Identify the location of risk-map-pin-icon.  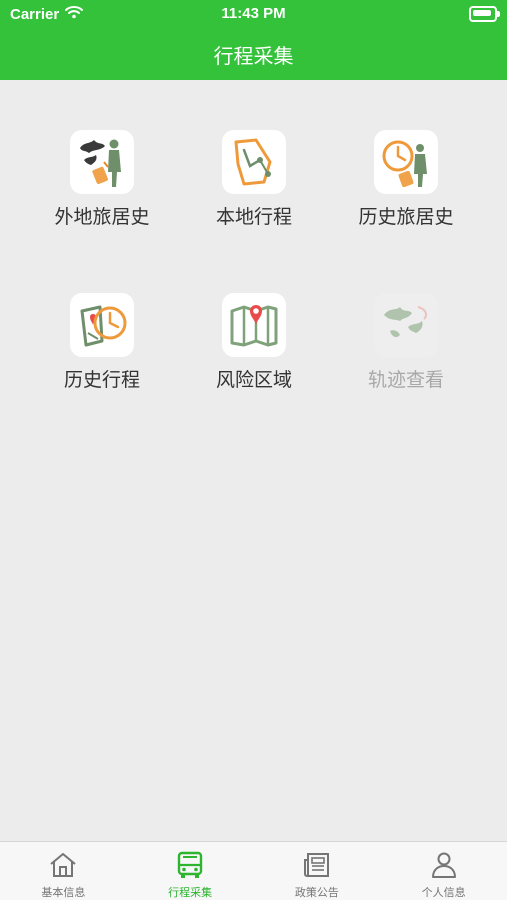
(254, 325).